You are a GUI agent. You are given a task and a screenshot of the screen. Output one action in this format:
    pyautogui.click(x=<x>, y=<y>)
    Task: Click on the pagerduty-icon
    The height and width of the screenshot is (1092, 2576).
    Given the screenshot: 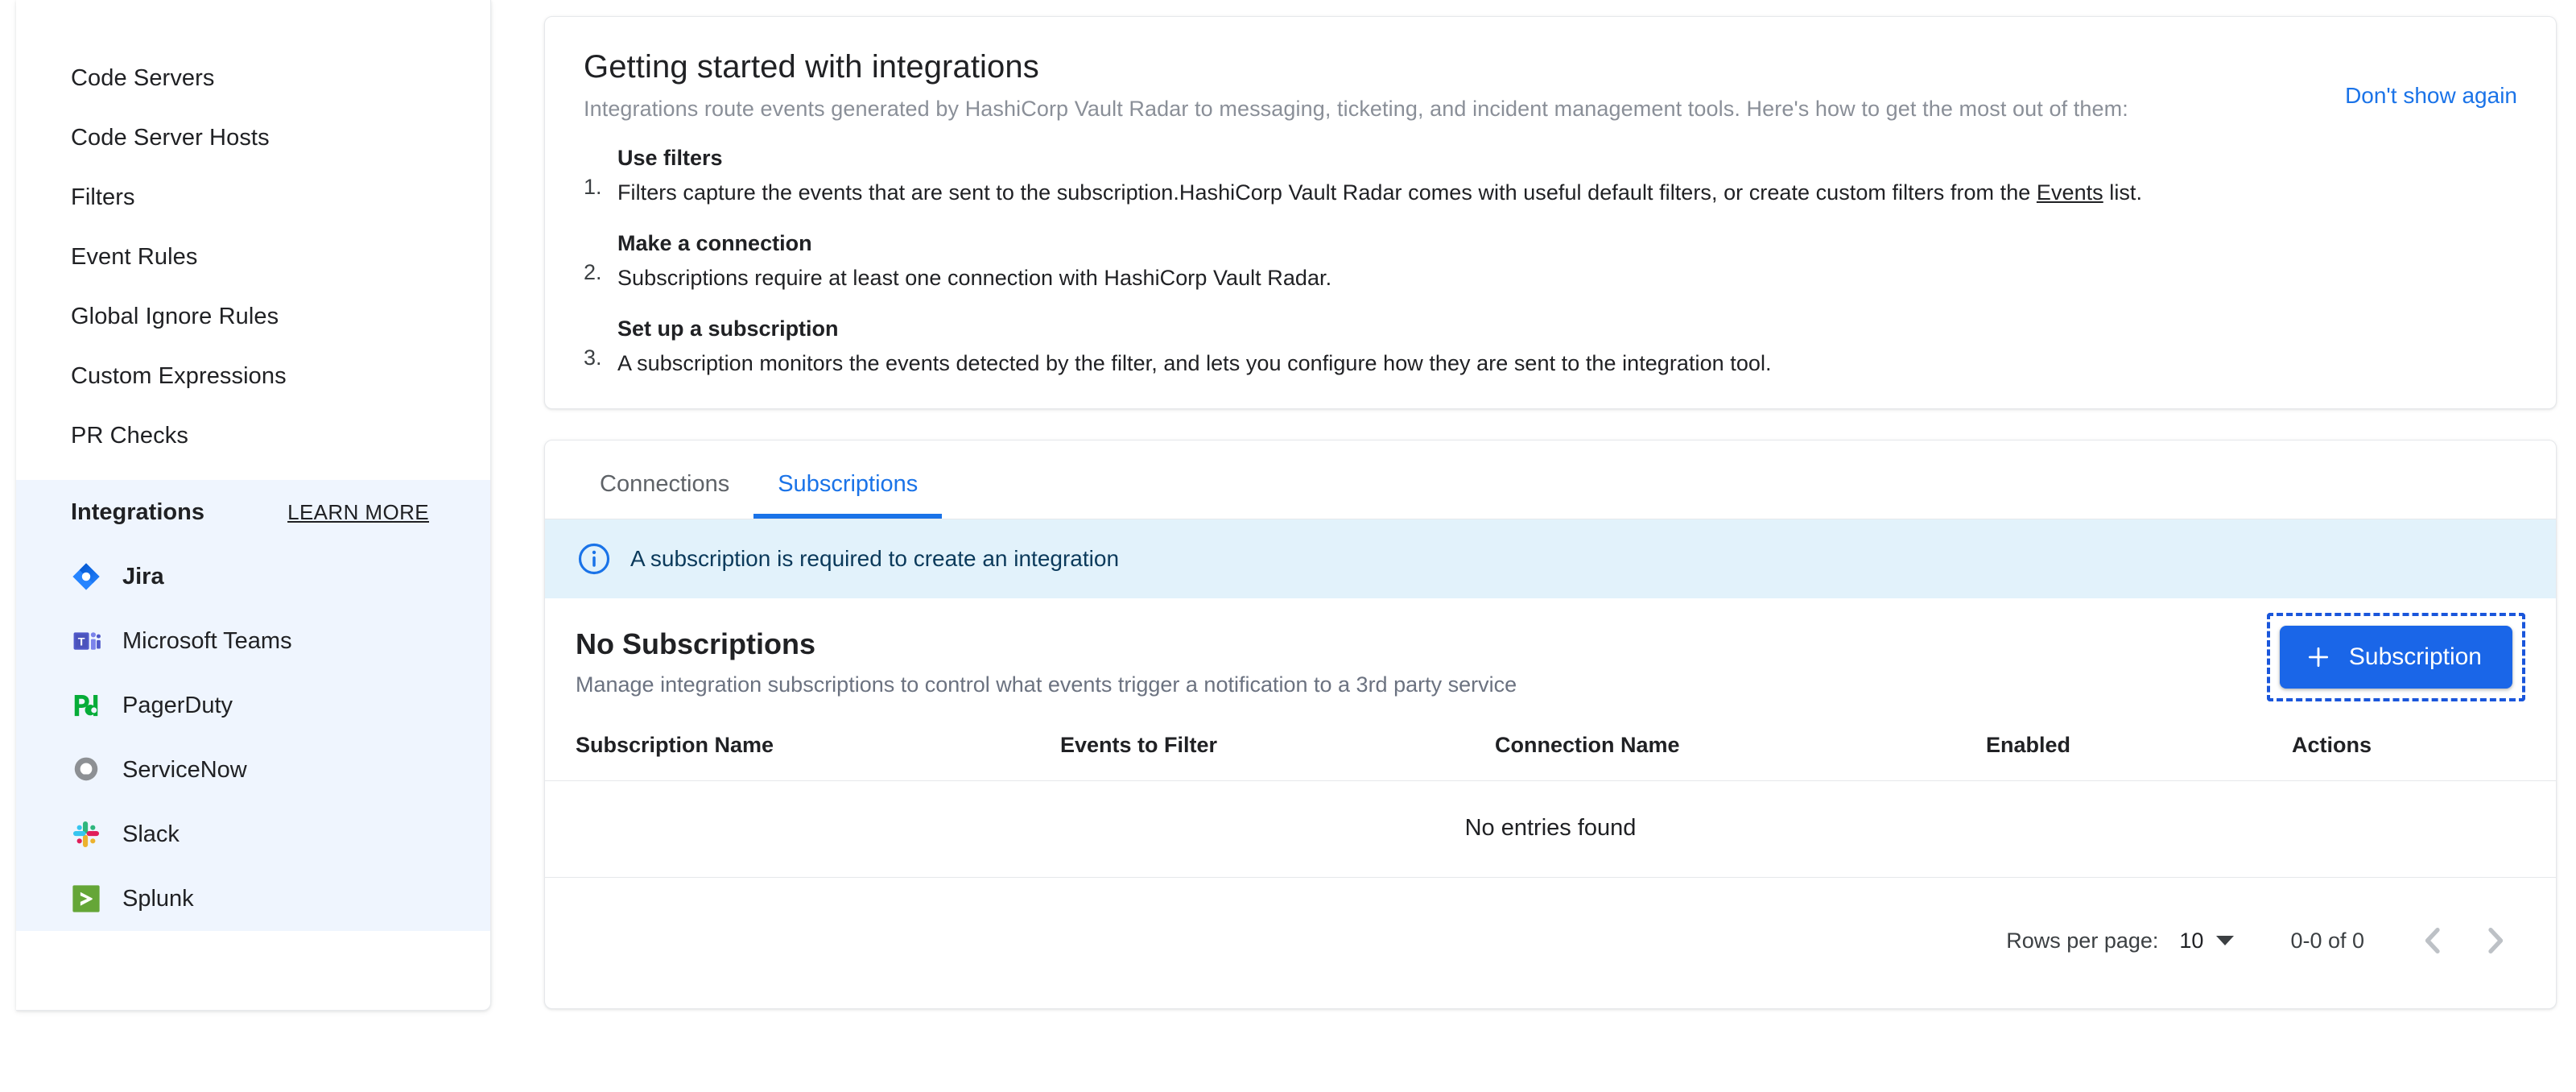 What is the action you would take?
    pyautogui.click(x=86, y=705)
    